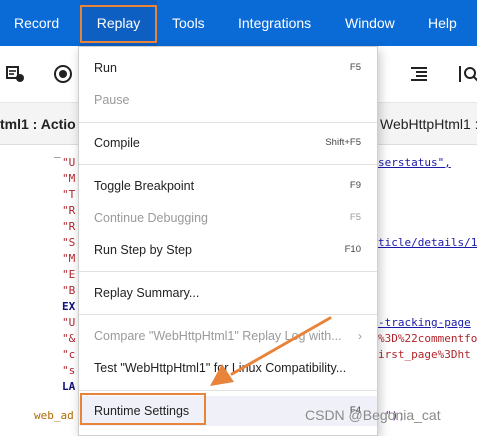 Image resolution: width=477 pixels, height=436 pixels. What do you see at coordinates (69, 274) in the screenshot?
I see `code-line: "E` at bounding box center [69, 274].